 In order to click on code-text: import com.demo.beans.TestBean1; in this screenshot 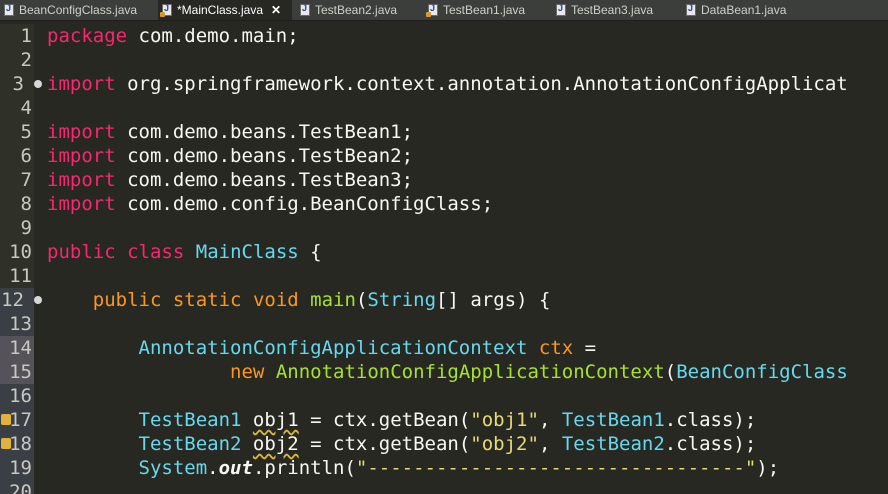, I will do `click(230, 132)`.